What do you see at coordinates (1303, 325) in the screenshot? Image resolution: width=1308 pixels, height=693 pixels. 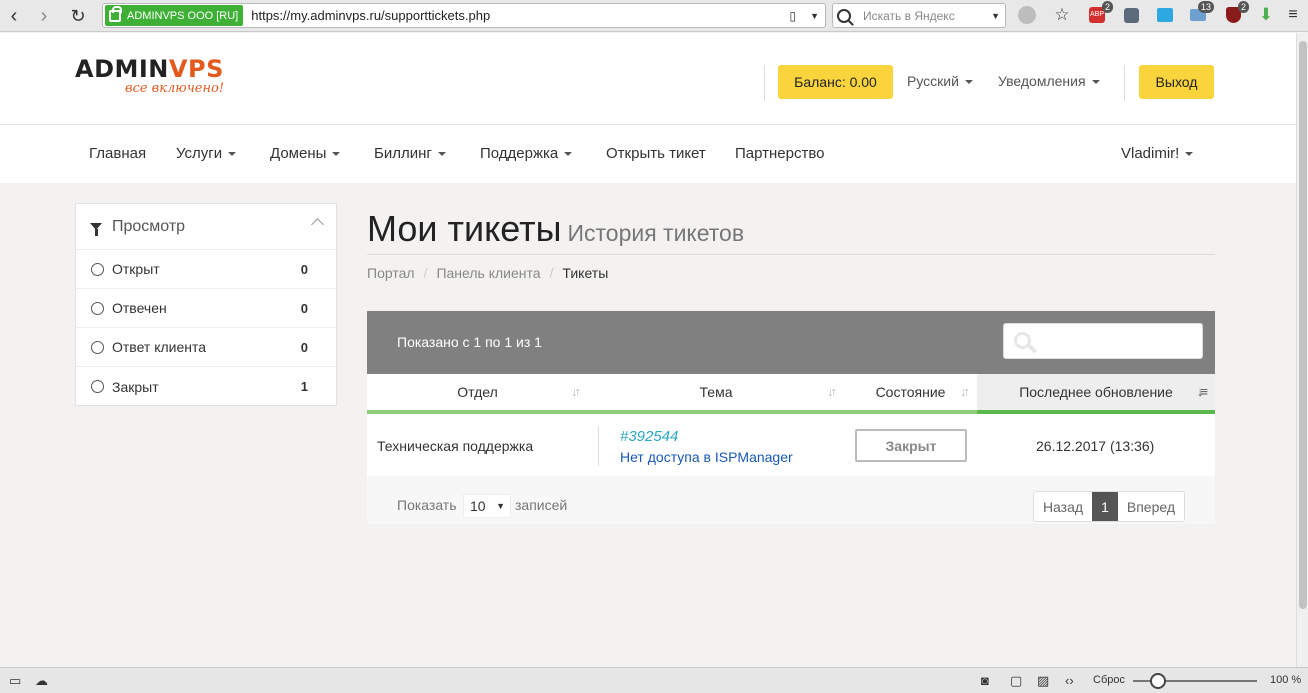 I see `scrollbar-thumb` at bounding box center [1303, 325].